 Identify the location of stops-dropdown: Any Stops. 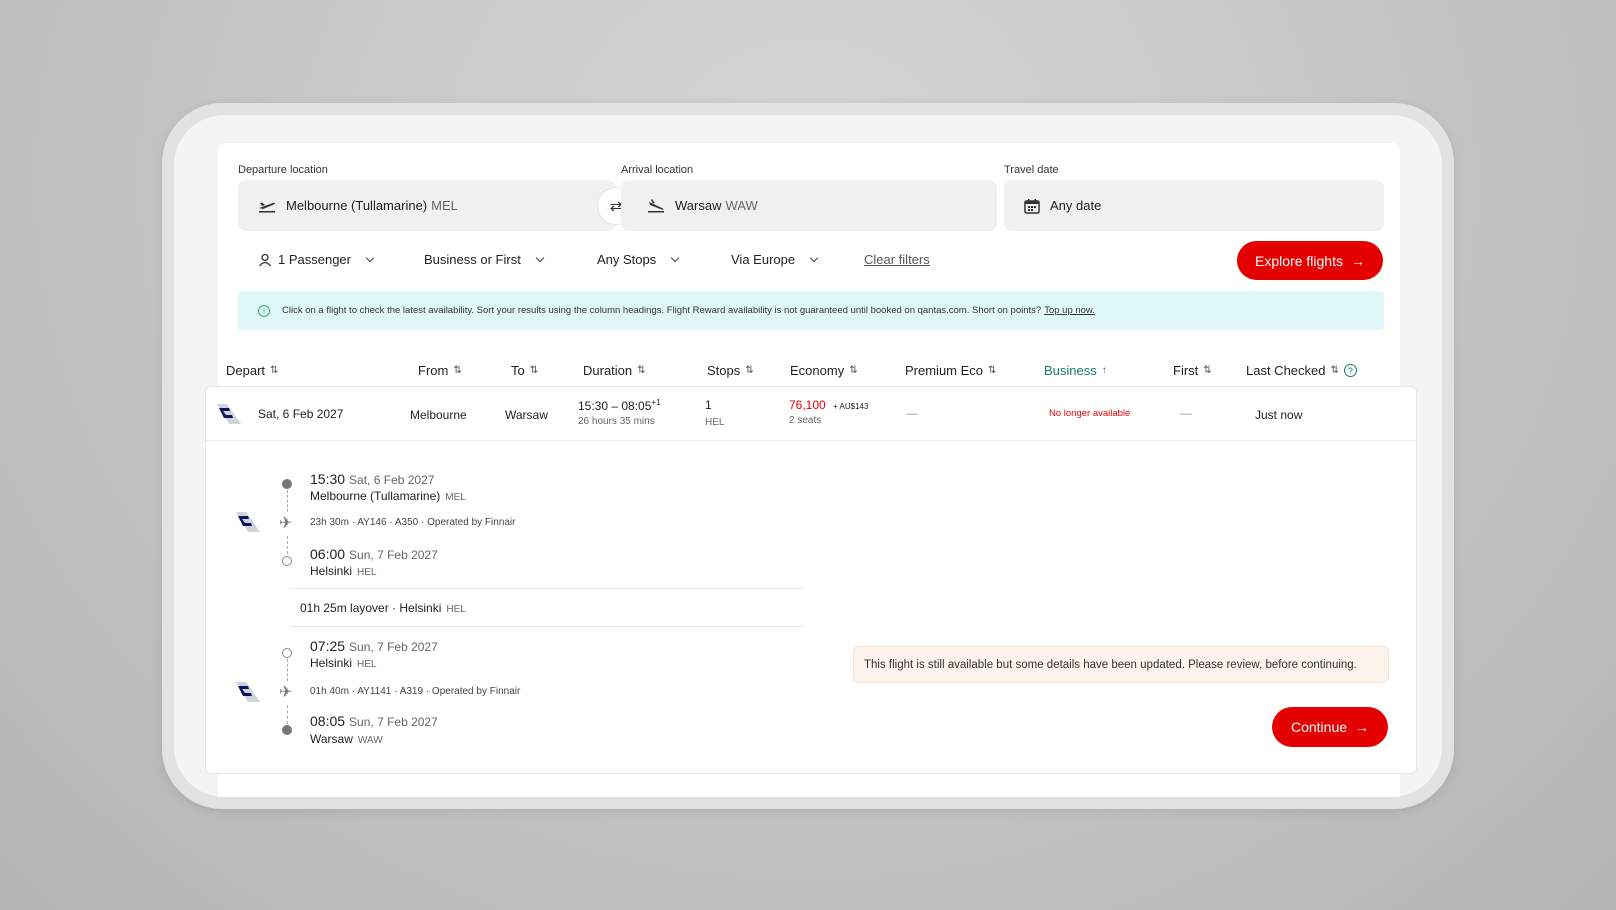
(638, 259).